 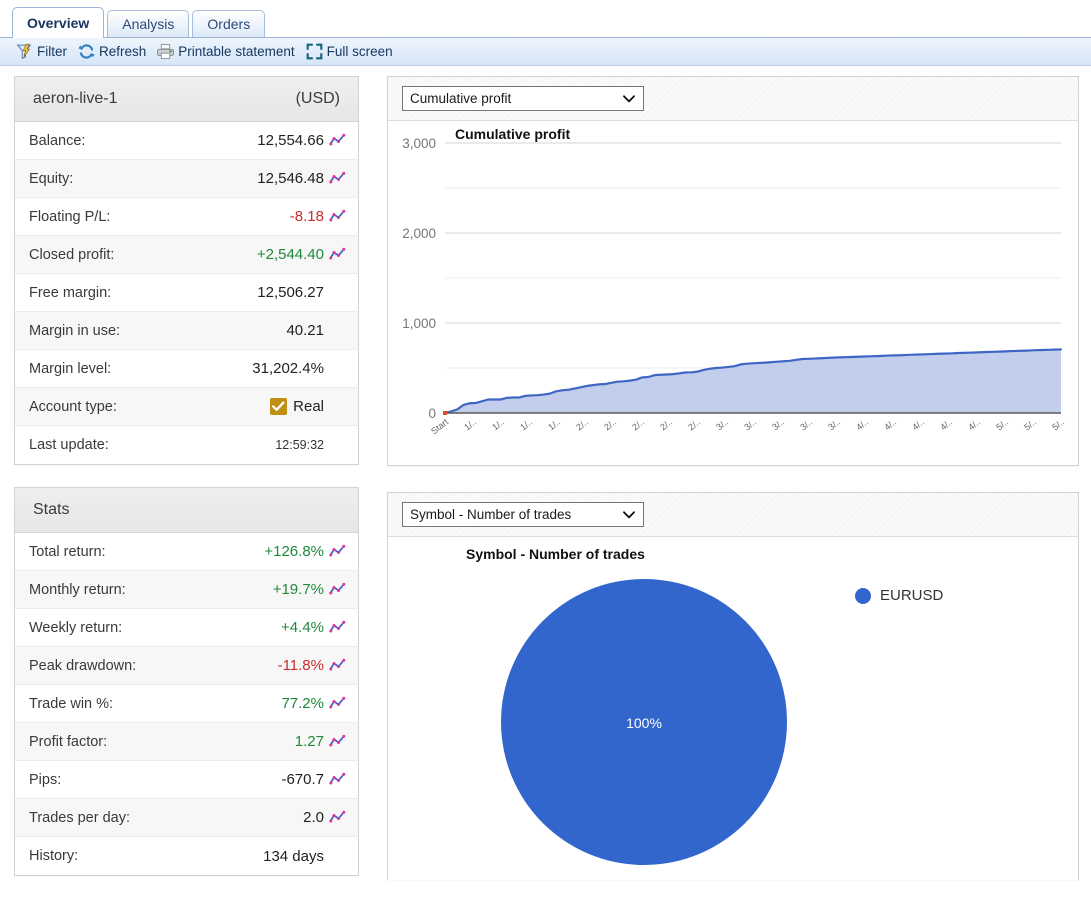 I want to click on account-name: aeron-live-1, so click(x=75, y=98).